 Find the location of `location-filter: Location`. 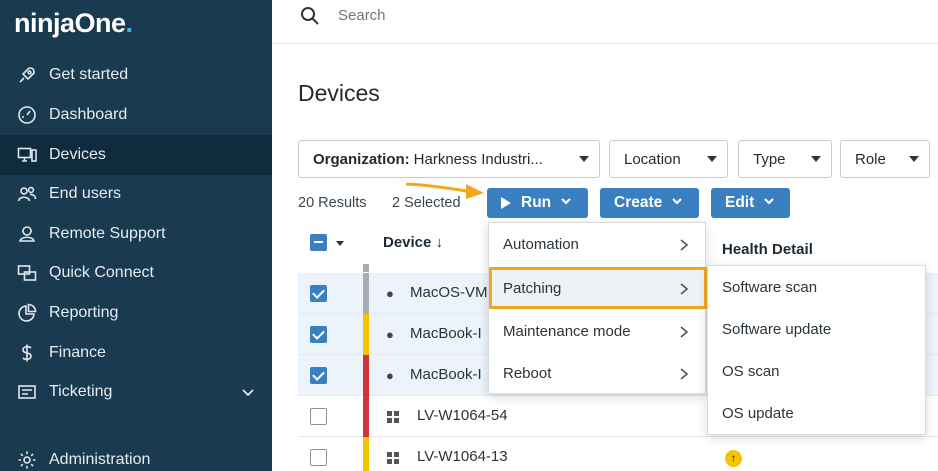

location-filter: Location is located at coordinates (668, 159).